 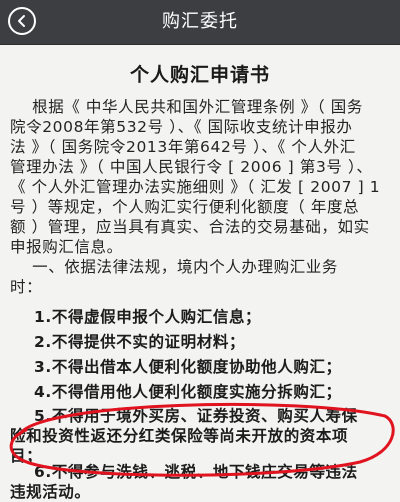 I want to click on intro-line: 《 个人外汇管理办法实施细则 》（ 汇发 [ 2007 ] 1, so click(x=195, y=187).